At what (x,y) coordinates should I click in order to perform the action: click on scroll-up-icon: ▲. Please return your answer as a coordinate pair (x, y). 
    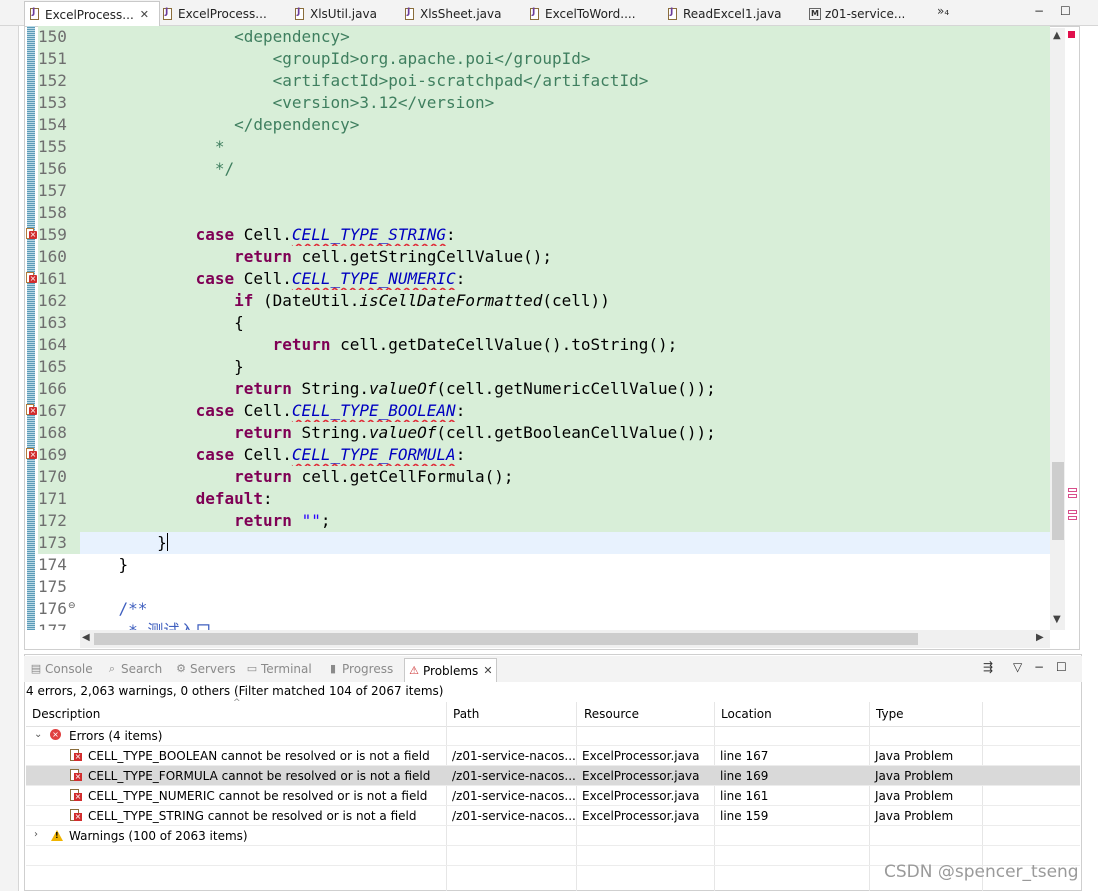
    Looking at the image, I should click on (1057, 35).